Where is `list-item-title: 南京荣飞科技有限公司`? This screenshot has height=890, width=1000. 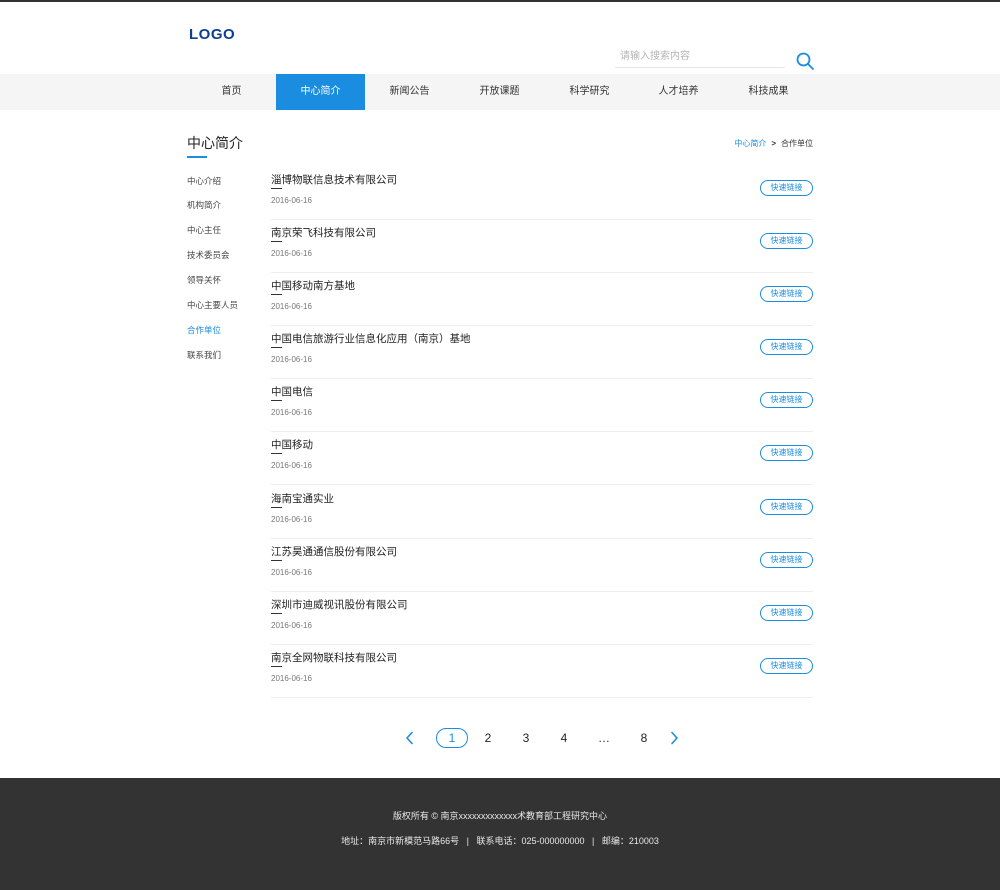 list-item-title: 南京荣飞科技有限公司 is located at coordinates (323, 232).